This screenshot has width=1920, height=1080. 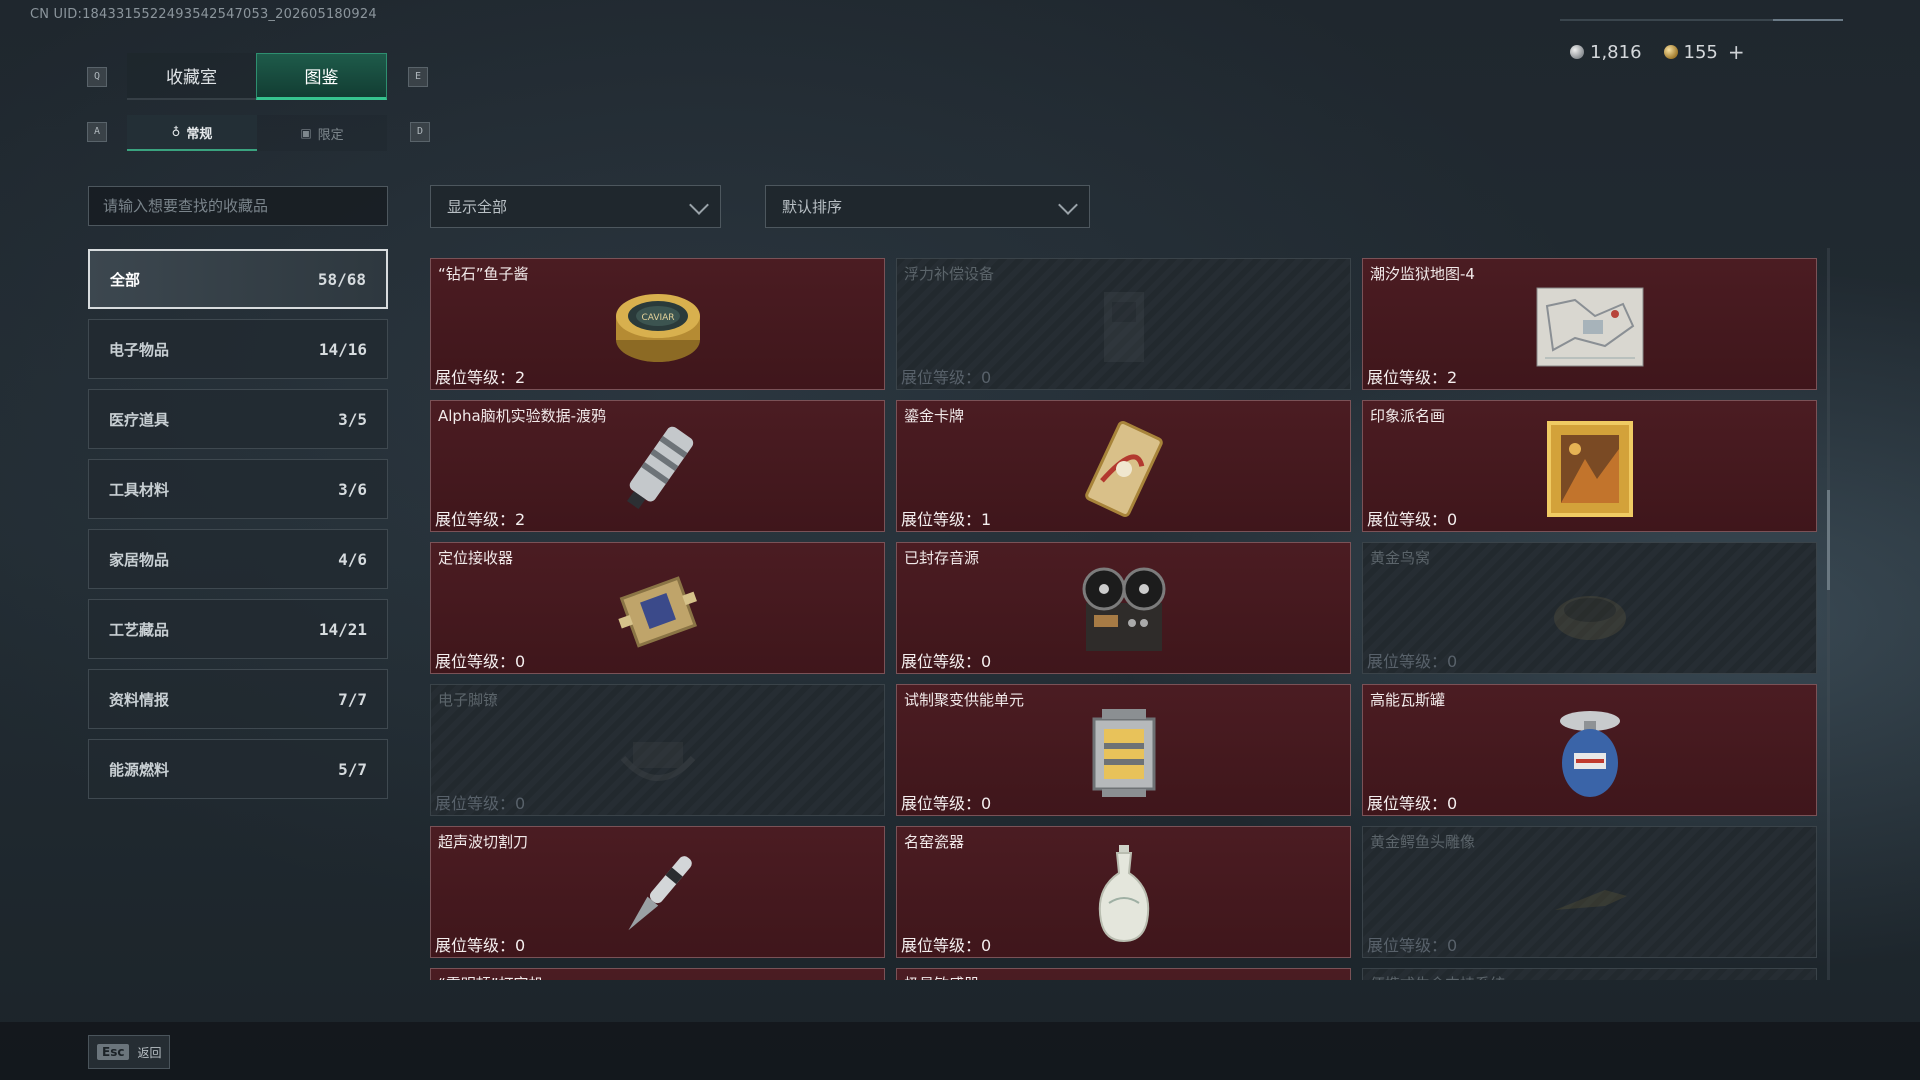 What do you see at coordinates (960, 1051) in the screenshot?
I see `footer-bar` at bounding box center [960, 1051].